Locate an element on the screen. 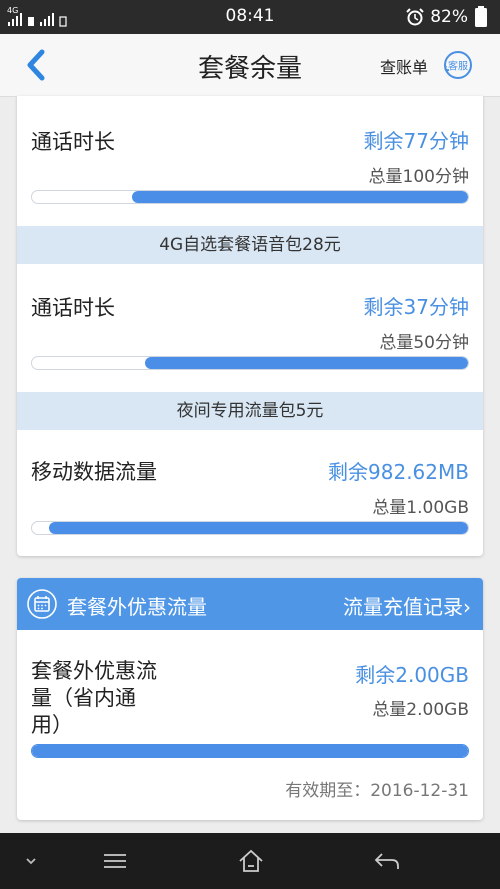  back-arrow-icon is located at coordinates (387, 861).